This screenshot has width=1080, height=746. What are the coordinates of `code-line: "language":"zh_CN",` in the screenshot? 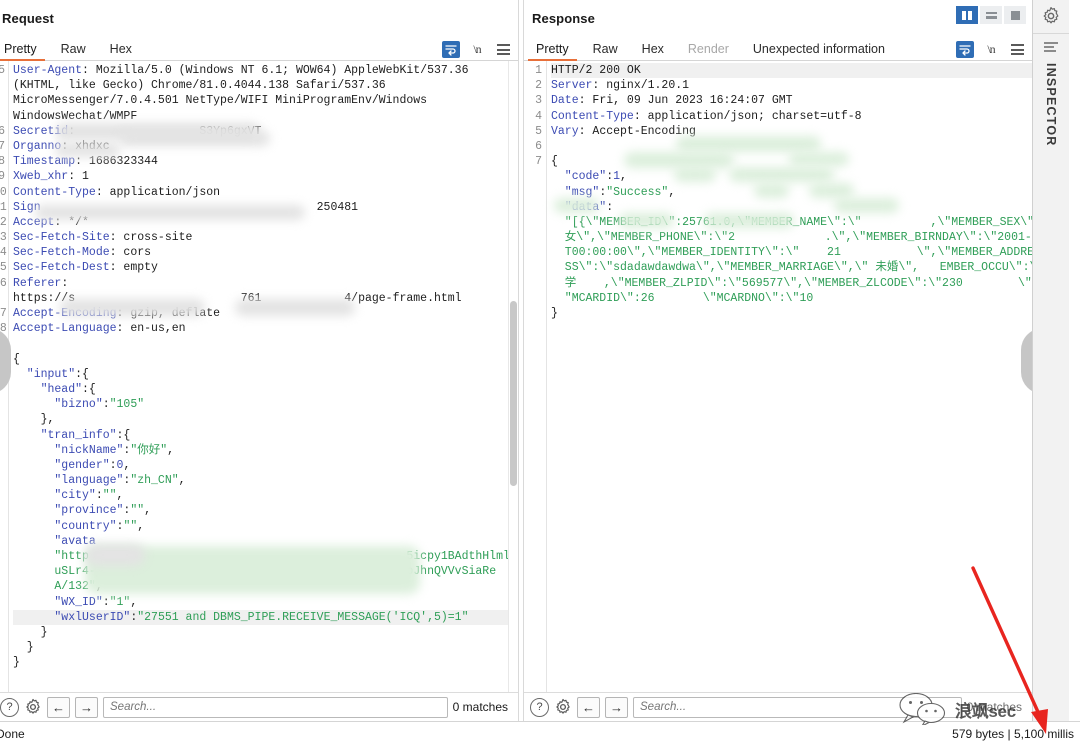 It's located at (265, 480).